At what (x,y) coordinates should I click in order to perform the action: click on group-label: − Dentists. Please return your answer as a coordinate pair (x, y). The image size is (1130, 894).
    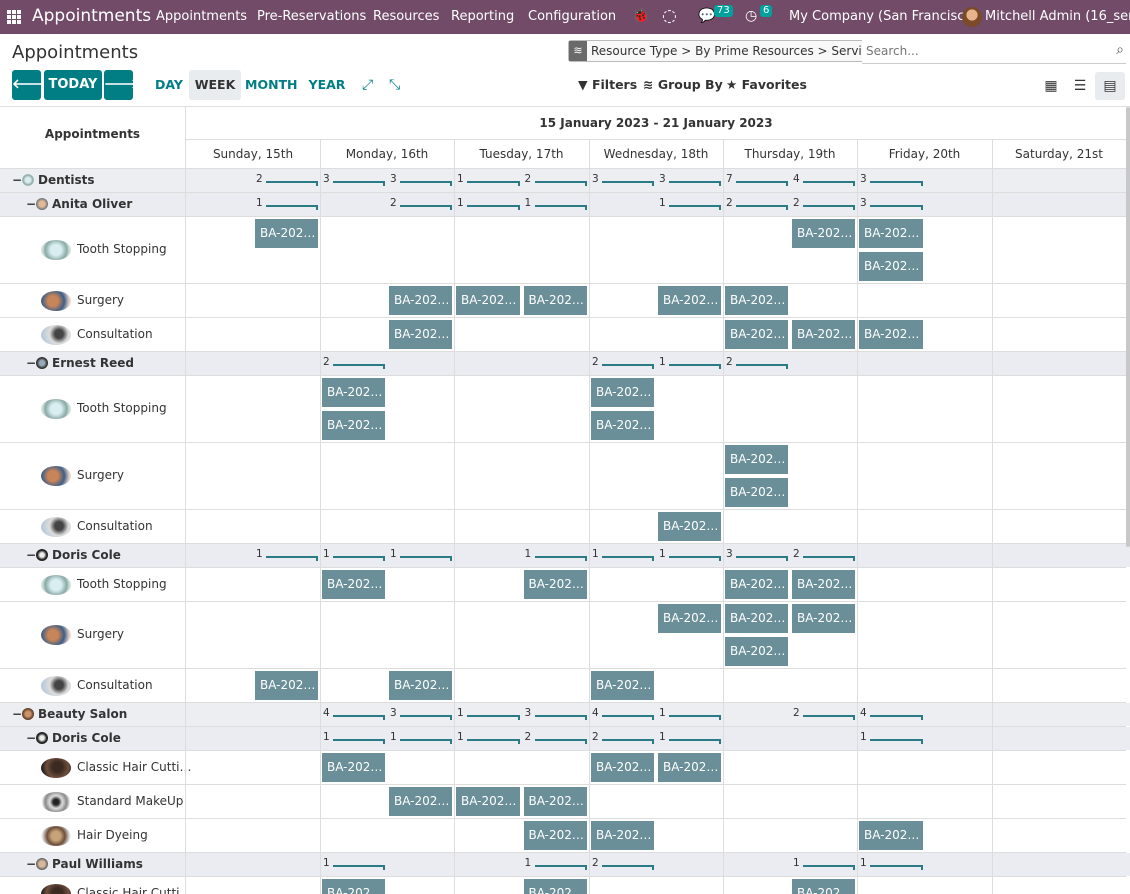
    Looking at the image, I should click on (53, 180).